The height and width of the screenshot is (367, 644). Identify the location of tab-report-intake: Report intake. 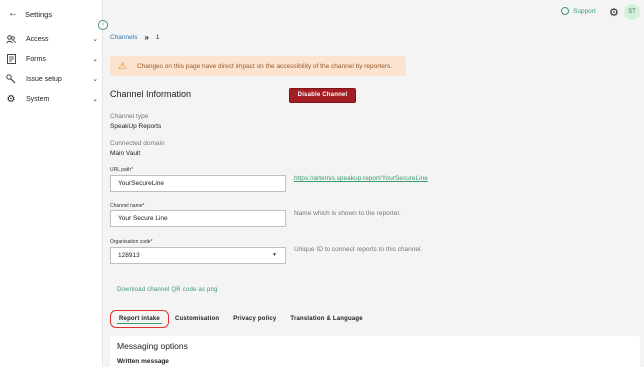
(139, 319).